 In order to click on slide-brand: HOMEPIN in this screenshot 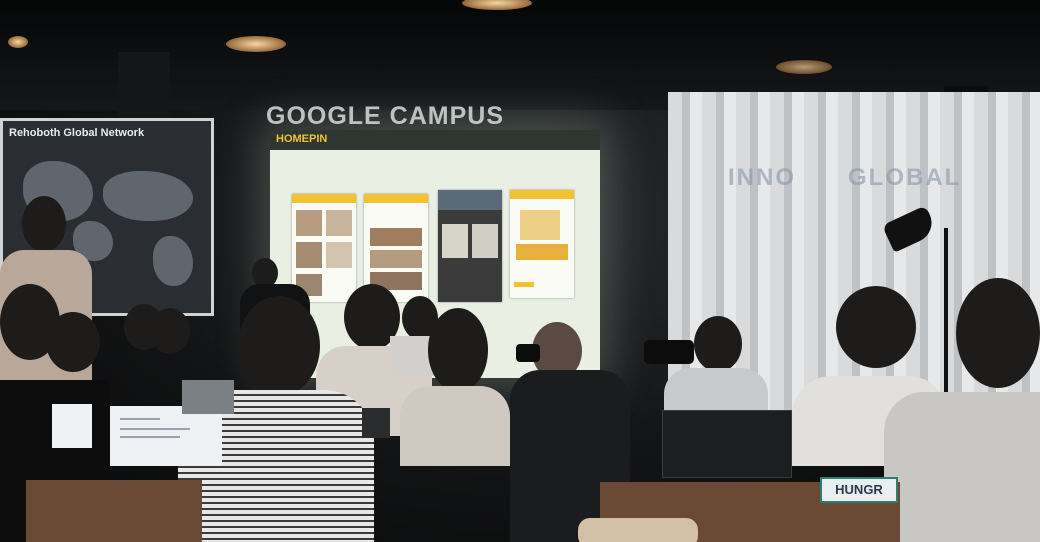, I will do `click(302, 139)`.